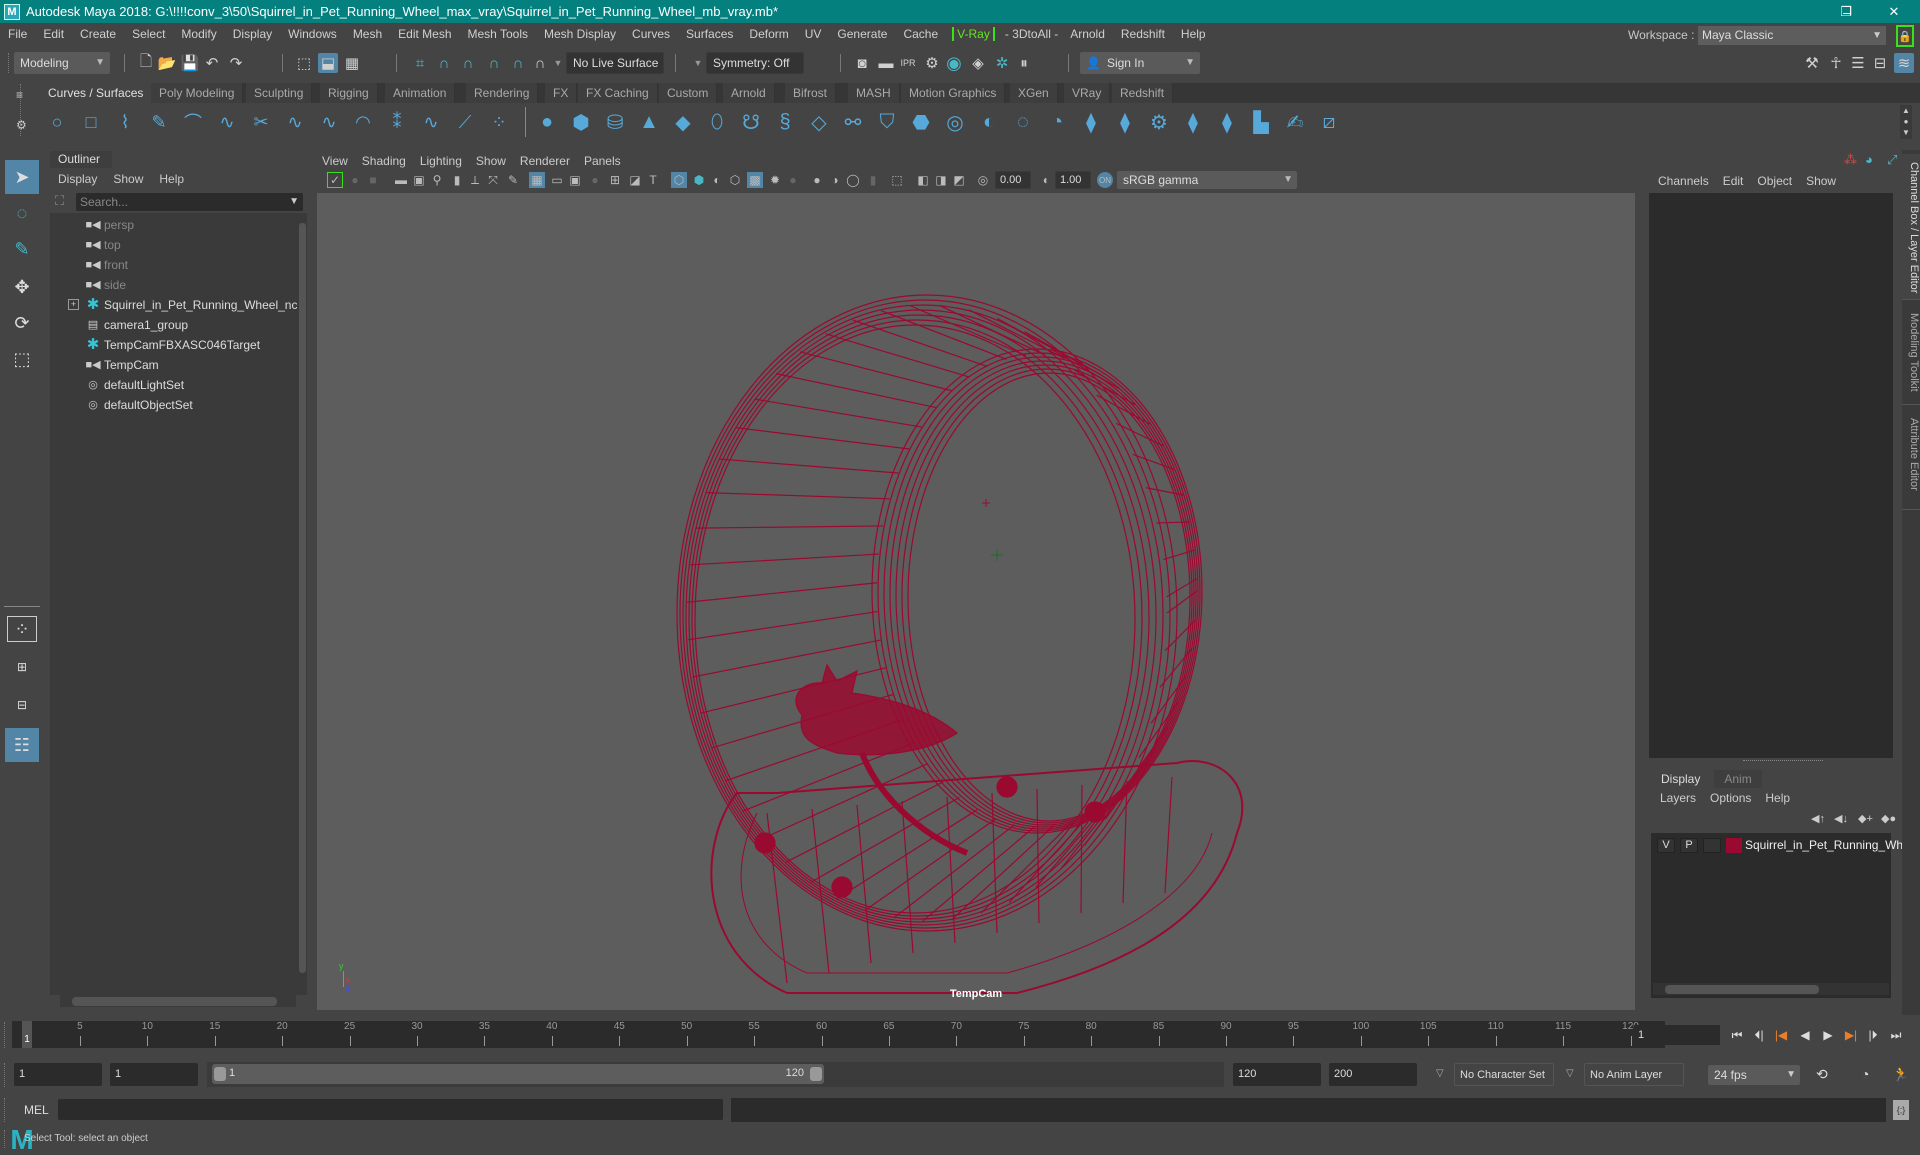  Describe the element at coordinates (498, 34) in the screenshot. I see `menu-mesh-tools: Mesh Tools` at that location.